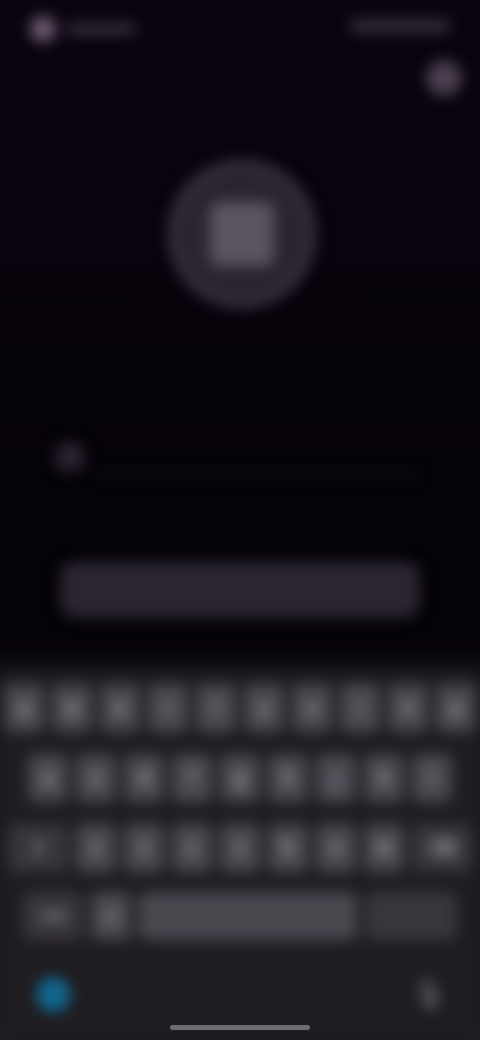 The height and width of the screenshot is (1040, 480). Describe the element at coordinates (144, 778) in the screenshot. I see `key-d: d` at that location.